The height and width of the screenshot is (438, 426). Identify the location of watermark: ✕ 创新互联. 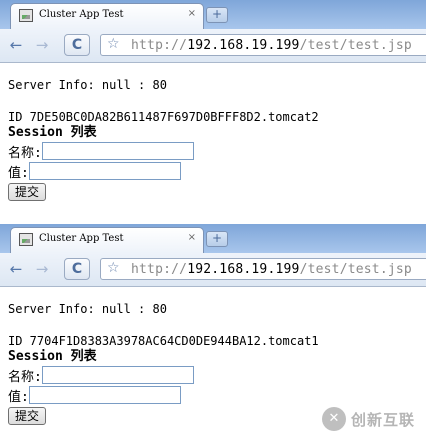
(372, 419).